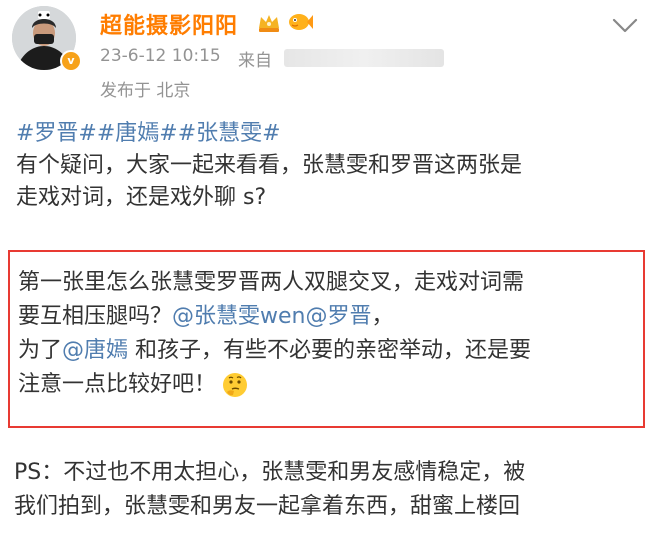  I want to click on highlight-text-segment: 和孩子，有些不必要的亲密举动，还是要, so click(330, 350).